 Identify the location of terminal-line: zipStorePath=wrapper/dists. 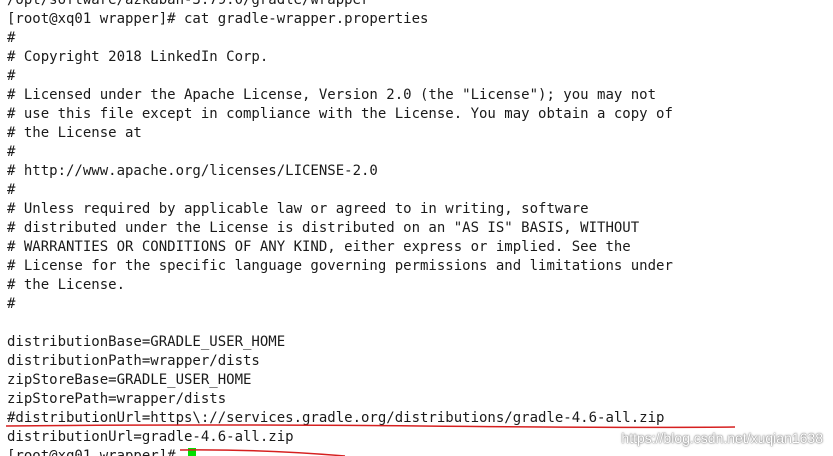
(117, 399).